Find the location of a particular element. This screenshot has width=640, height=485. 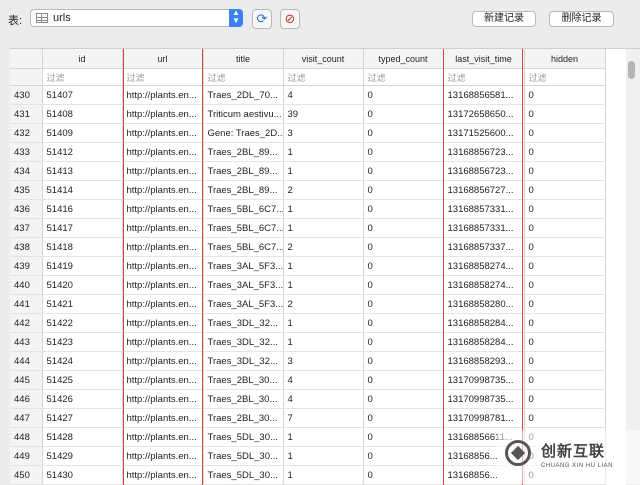

filter-input-hidden: 过滤 is located at coordinates (564, 77).